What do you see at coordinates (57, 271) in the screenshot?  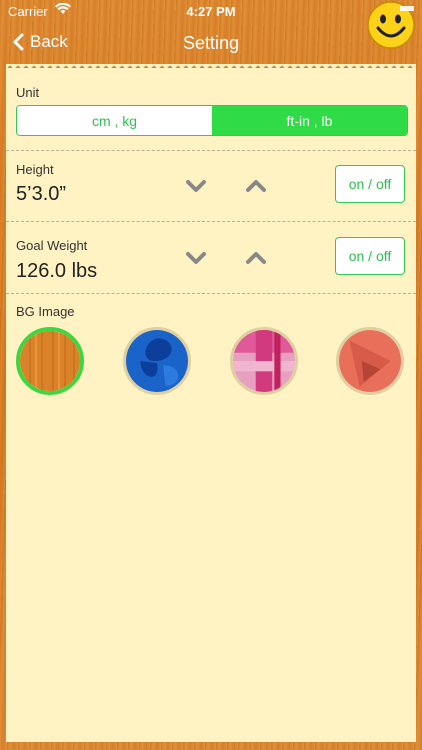 I see `goal-weight-value: 126.0 lbs` at bounding box center [57, 271].